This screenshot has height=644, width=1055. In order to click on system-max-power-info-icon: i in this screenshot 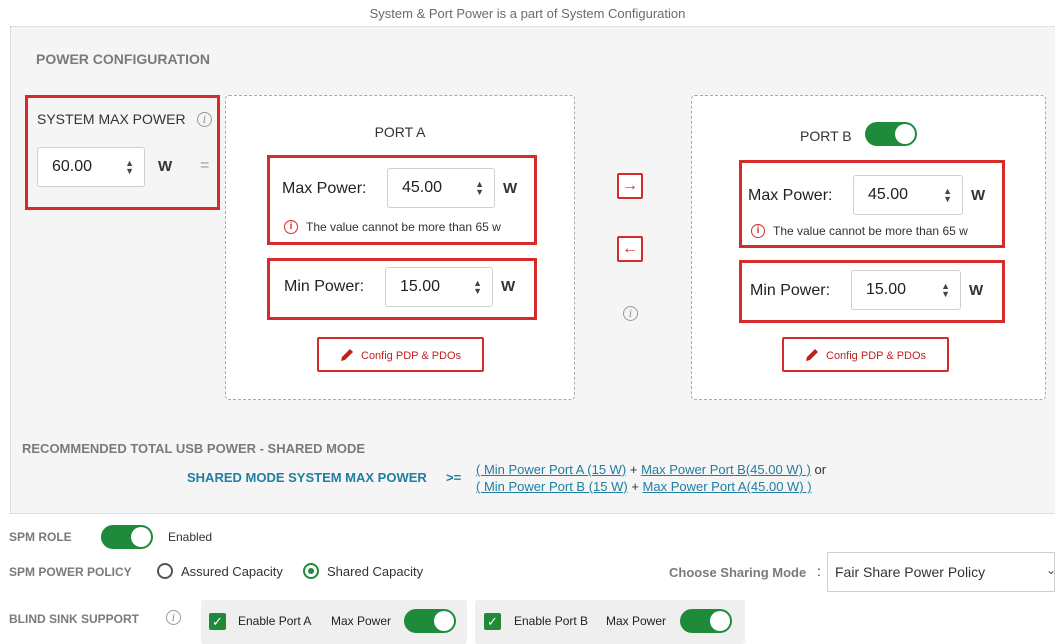, I will do `click(204, 119)`.